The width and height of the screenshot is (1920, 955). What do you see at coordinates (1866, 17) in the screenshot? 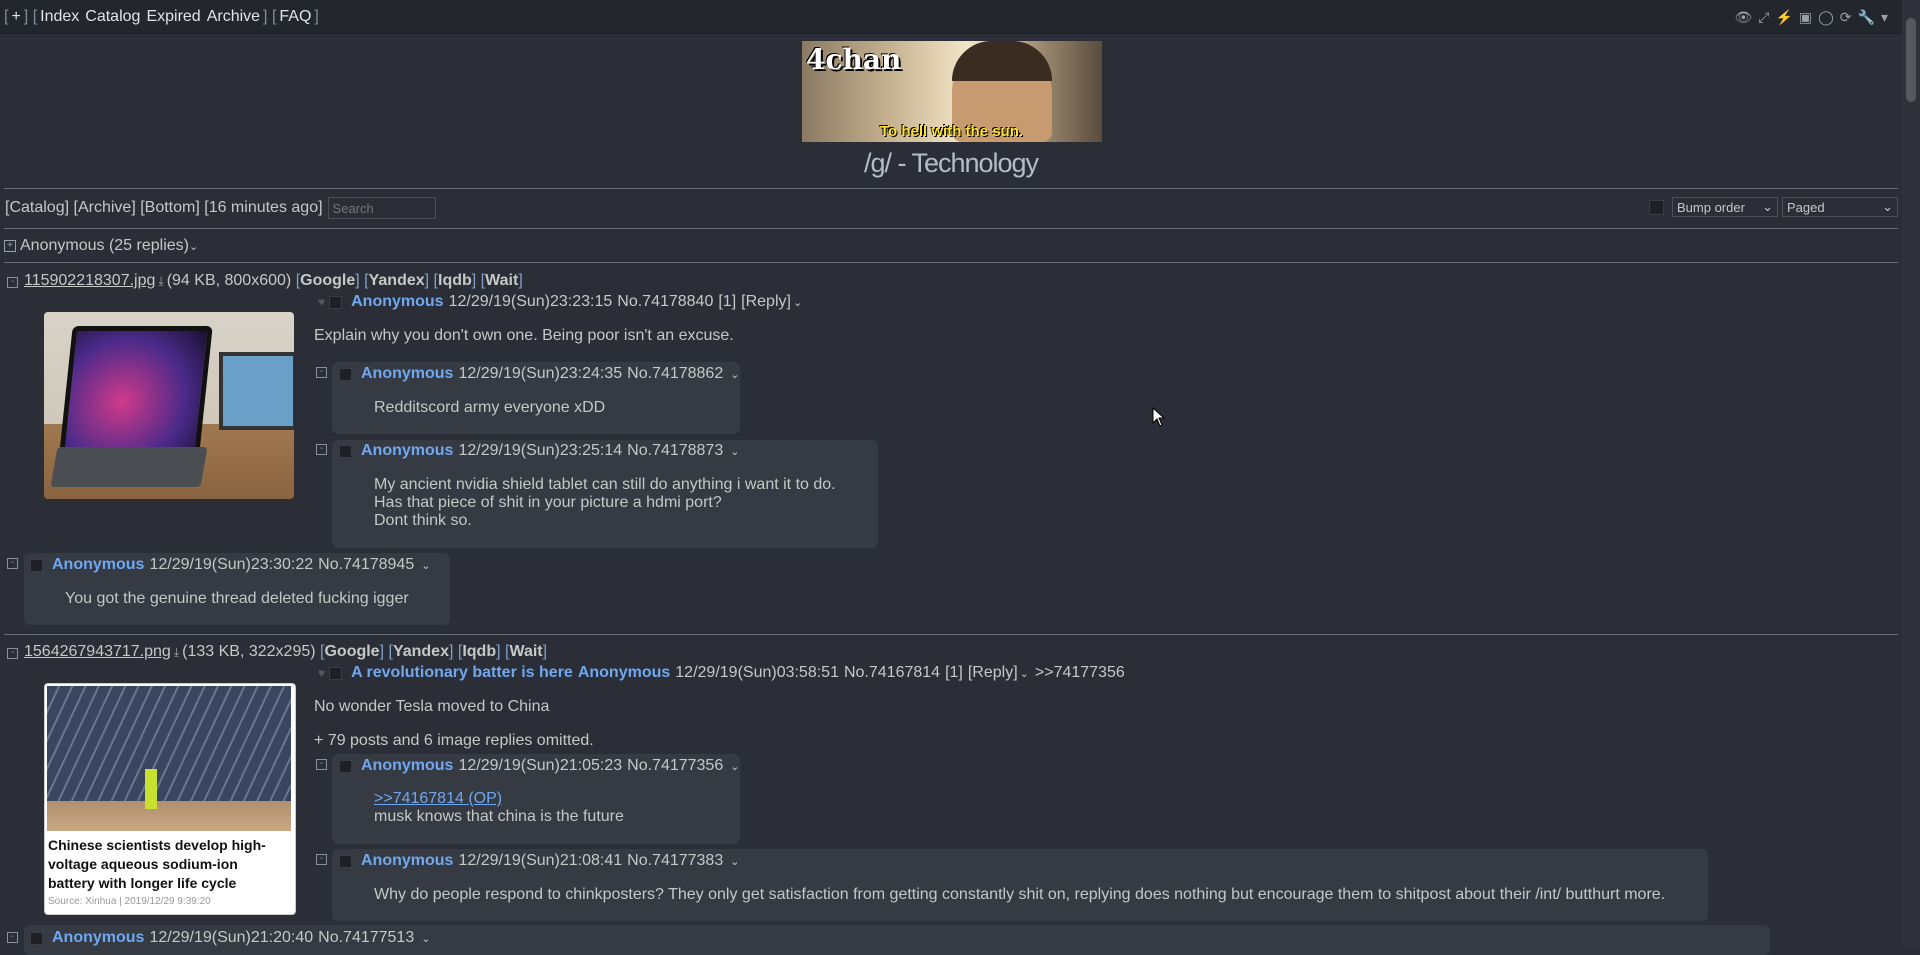
I see `wrench-icon: 🔧` at bounding box center [1866, 17].